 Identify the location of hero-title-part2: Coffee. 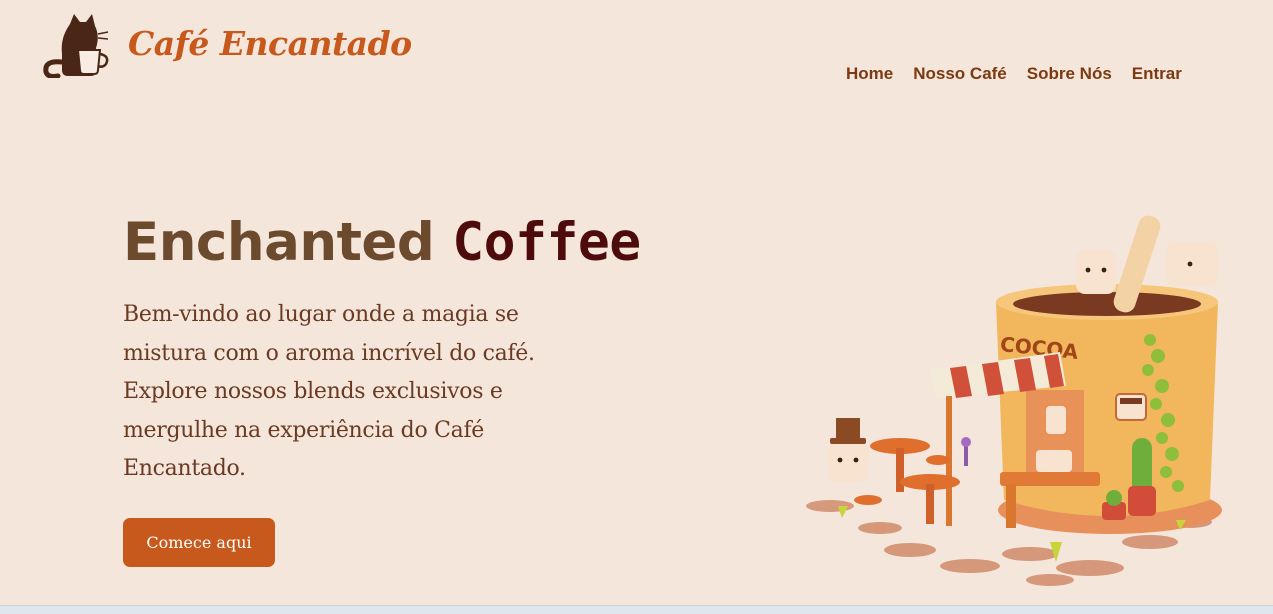
(546, 242).